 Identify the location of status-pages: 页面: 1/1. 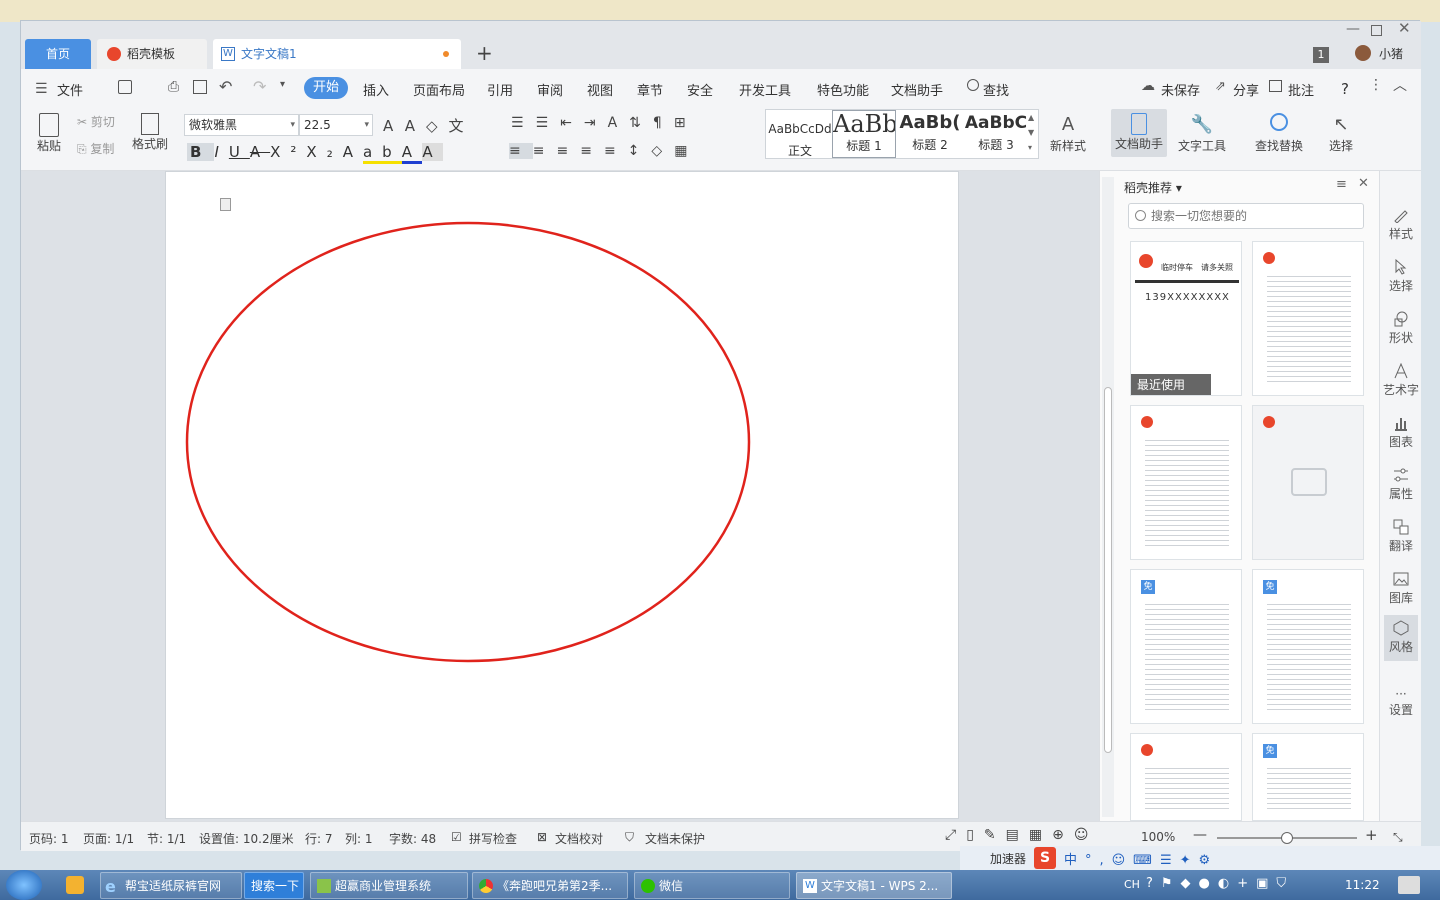
(108, 838).